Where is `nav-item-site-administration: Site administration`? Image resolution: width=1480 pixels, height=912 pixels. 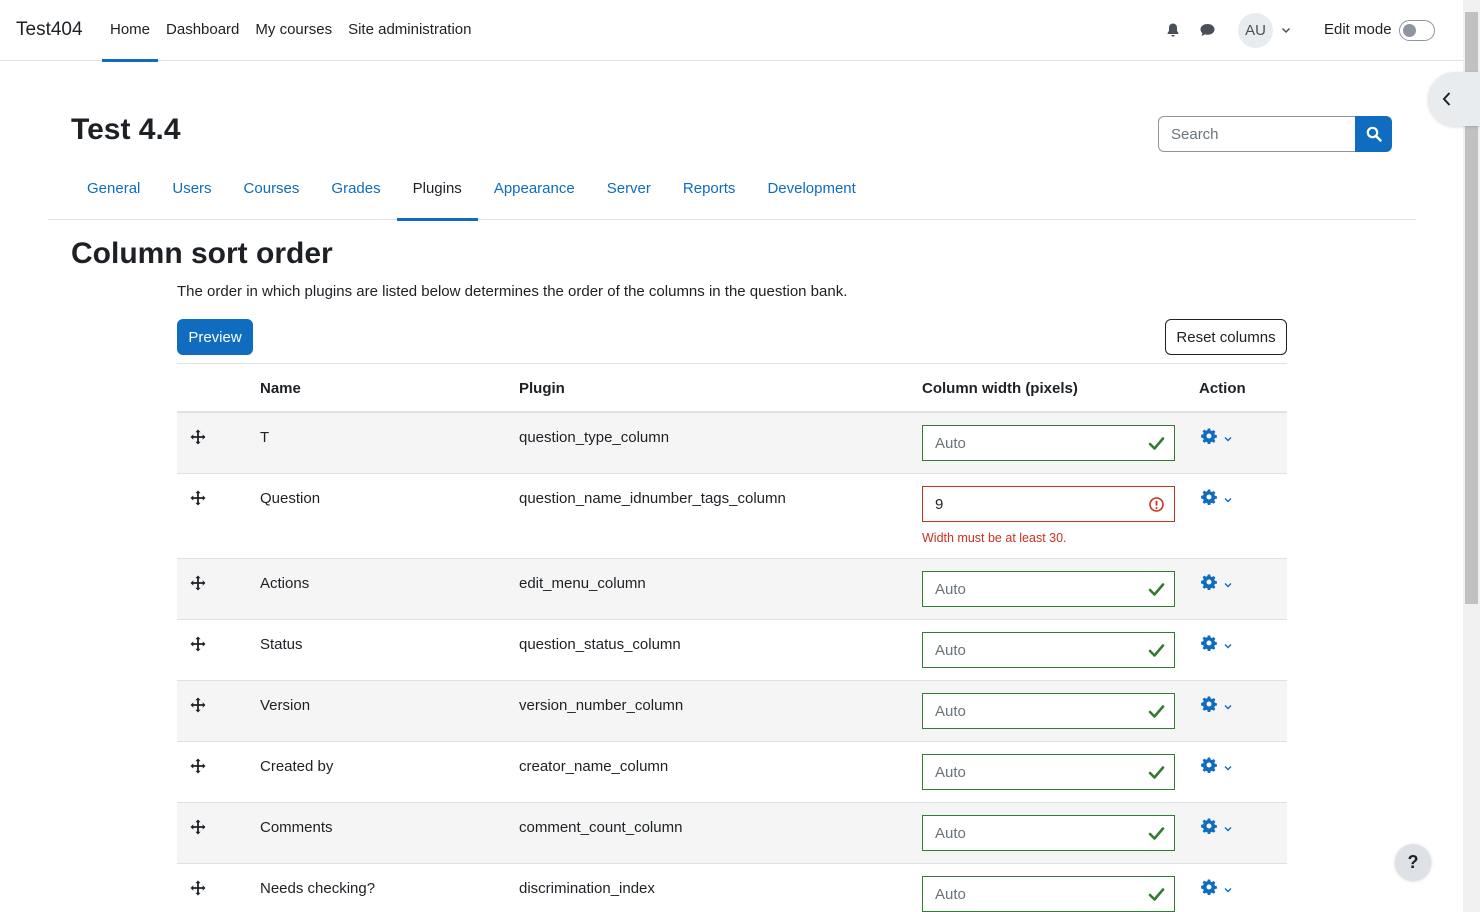 nav-item-site-administration: Site administration is located at coordinates (409, 30).